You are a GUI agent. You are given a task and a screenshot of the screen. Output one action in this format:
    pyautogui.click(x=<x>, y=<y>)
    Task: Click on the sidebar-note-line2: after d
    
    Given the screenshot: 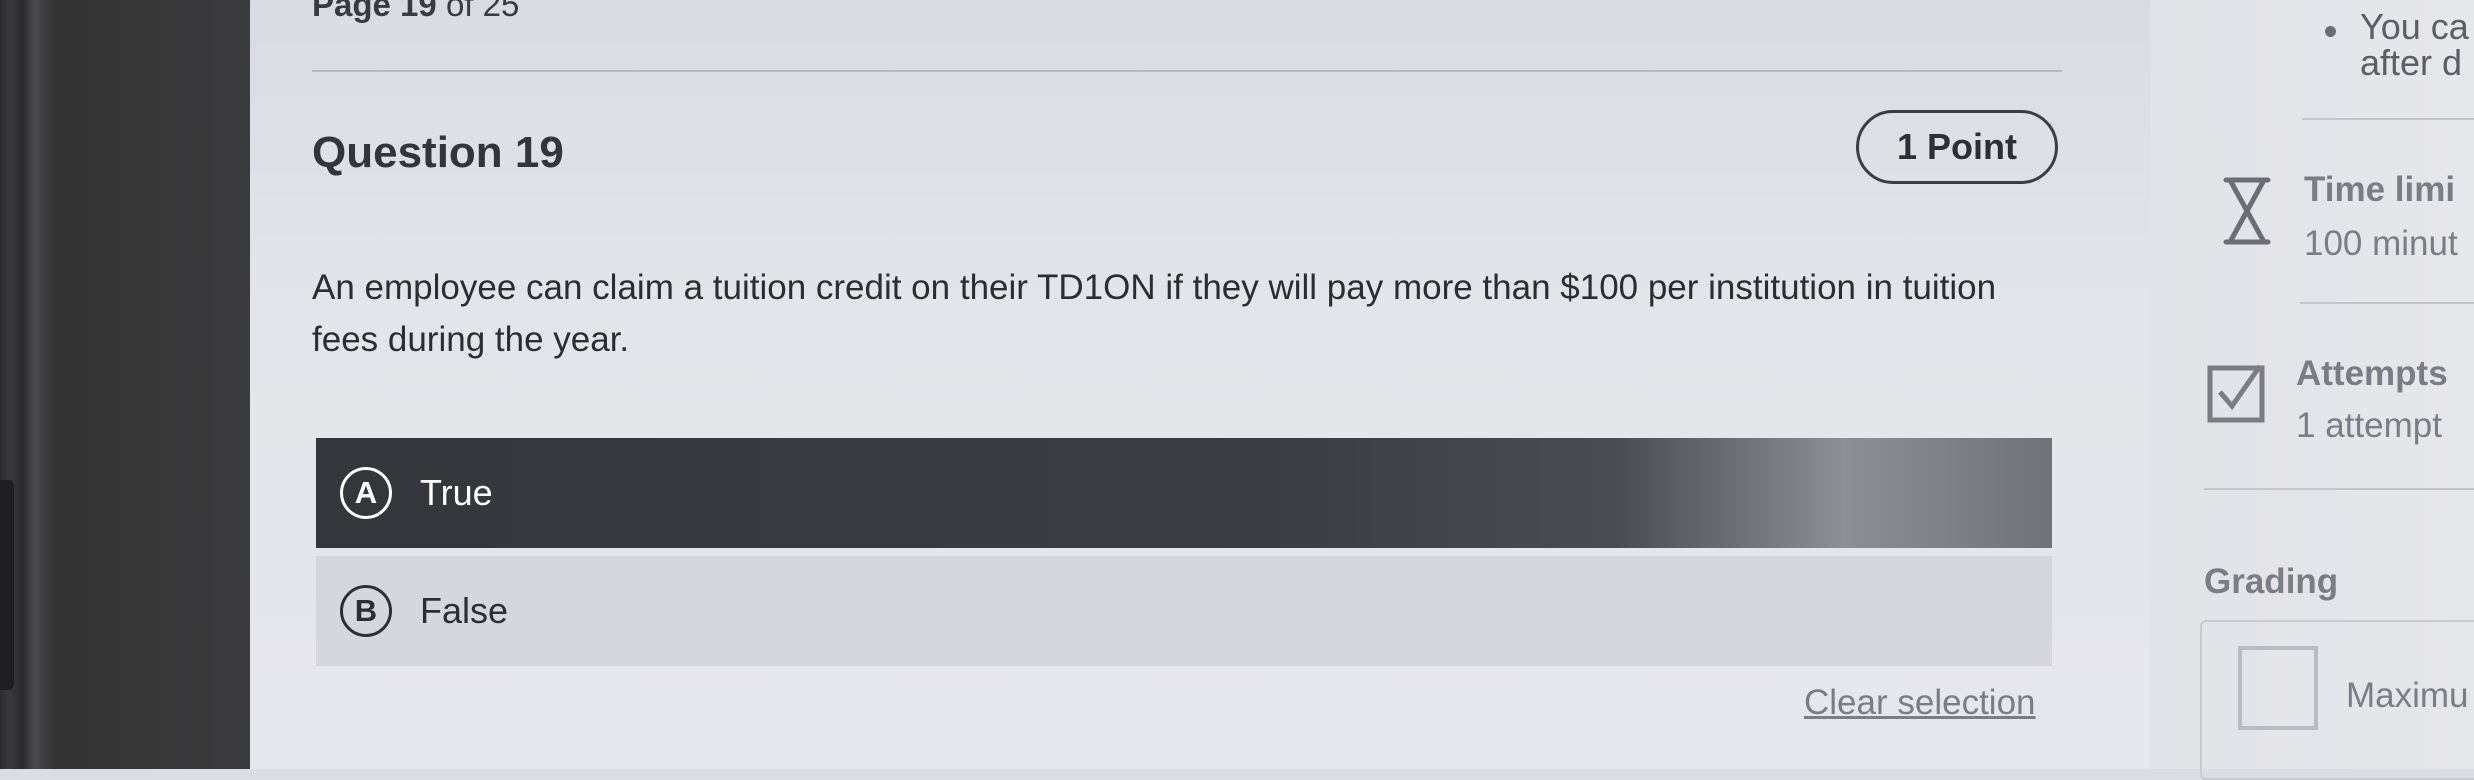 What is the action you would take?
    pyautogui.click(x=2411, y=62)
    